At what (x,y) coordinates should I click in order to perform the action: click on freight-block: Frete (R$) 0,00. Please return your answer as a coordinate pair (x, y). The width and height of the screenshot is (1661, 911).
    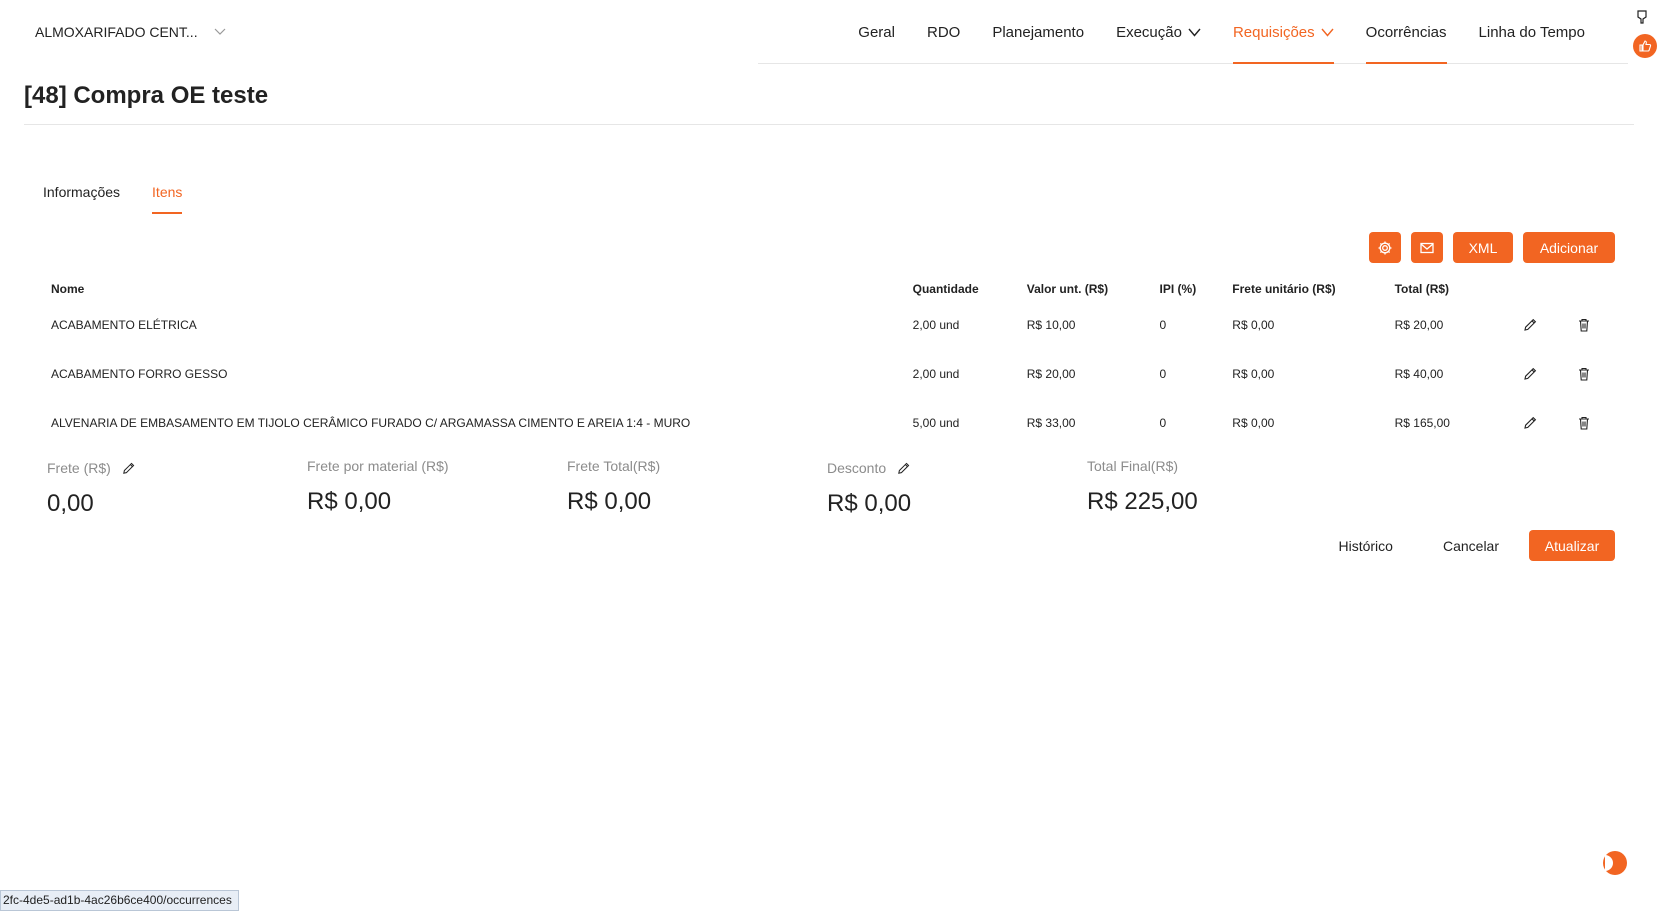
    Looking at the image, I should click on (91, 489).